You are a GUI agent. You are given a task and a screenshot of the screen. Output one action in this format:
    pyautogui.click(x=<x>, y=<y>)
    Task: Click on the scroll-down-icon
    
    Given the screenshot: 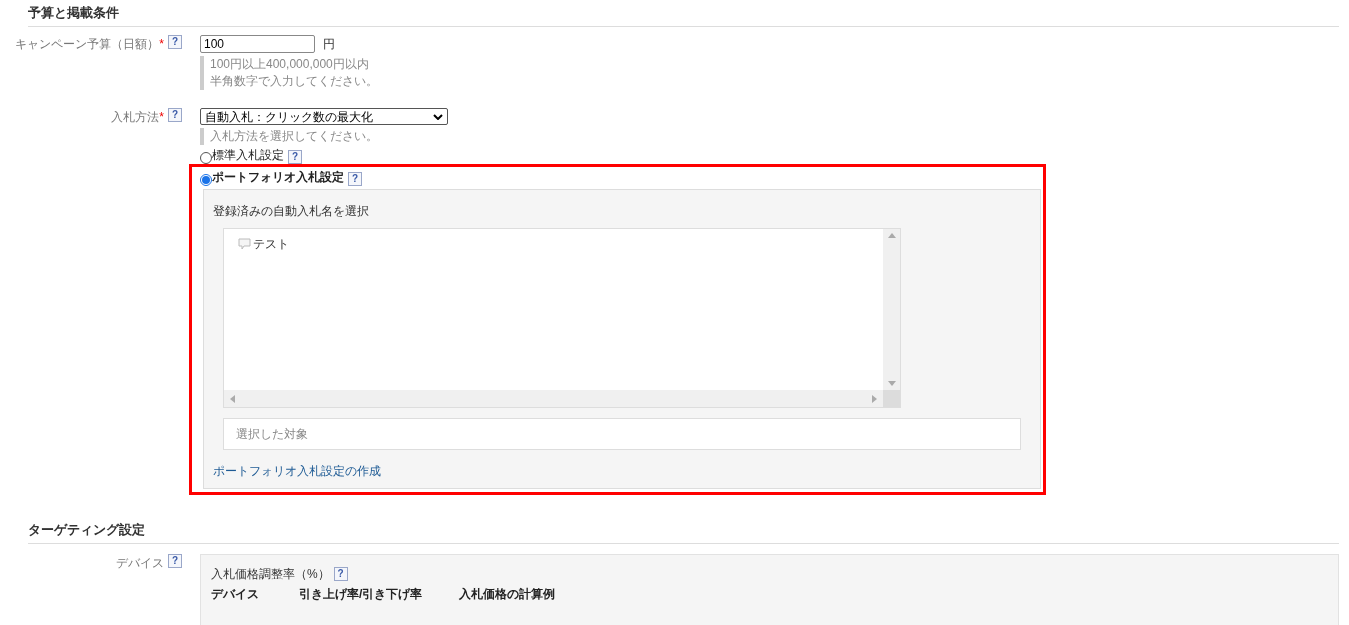 What is the action you would take?
    pyautogui.click(x=891, y=383)
    